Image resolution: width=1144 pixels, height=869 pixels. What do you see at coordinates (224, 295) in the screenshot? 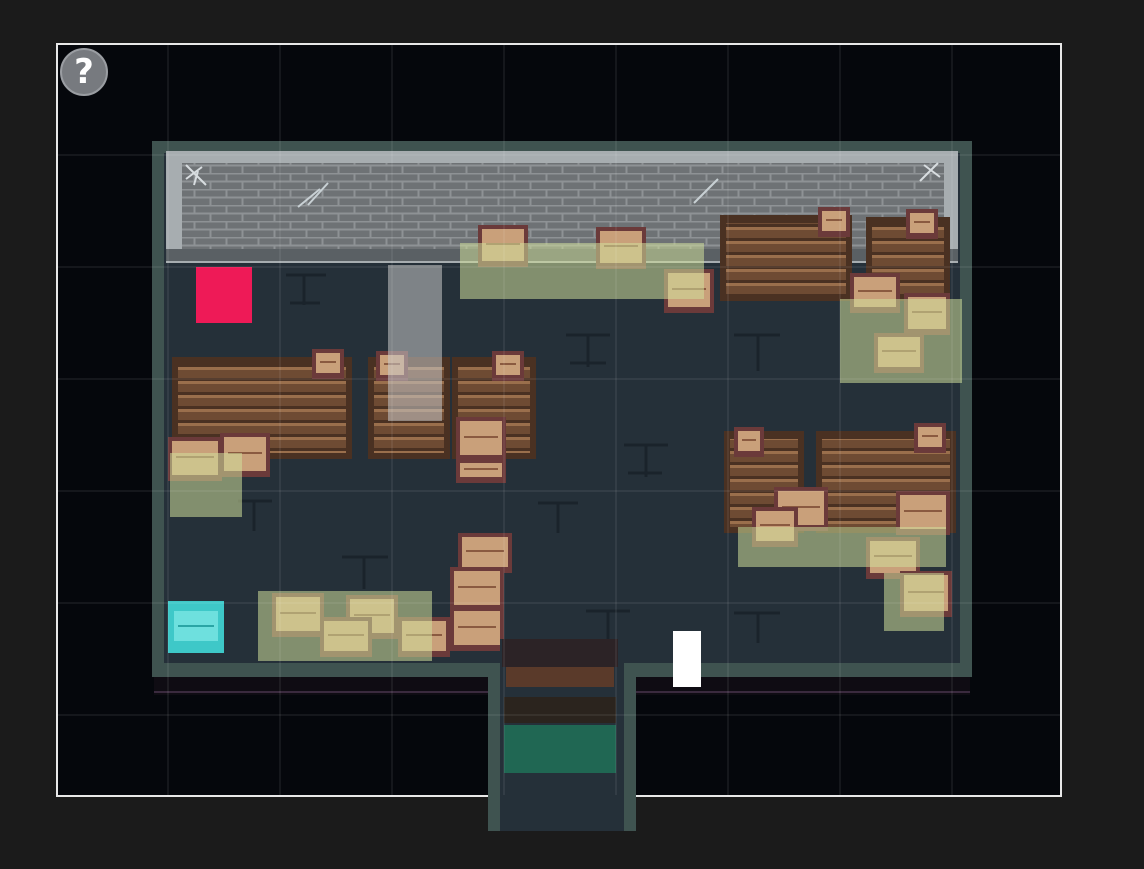
I see `red-goal-marker` at bounding box center [224, 295].